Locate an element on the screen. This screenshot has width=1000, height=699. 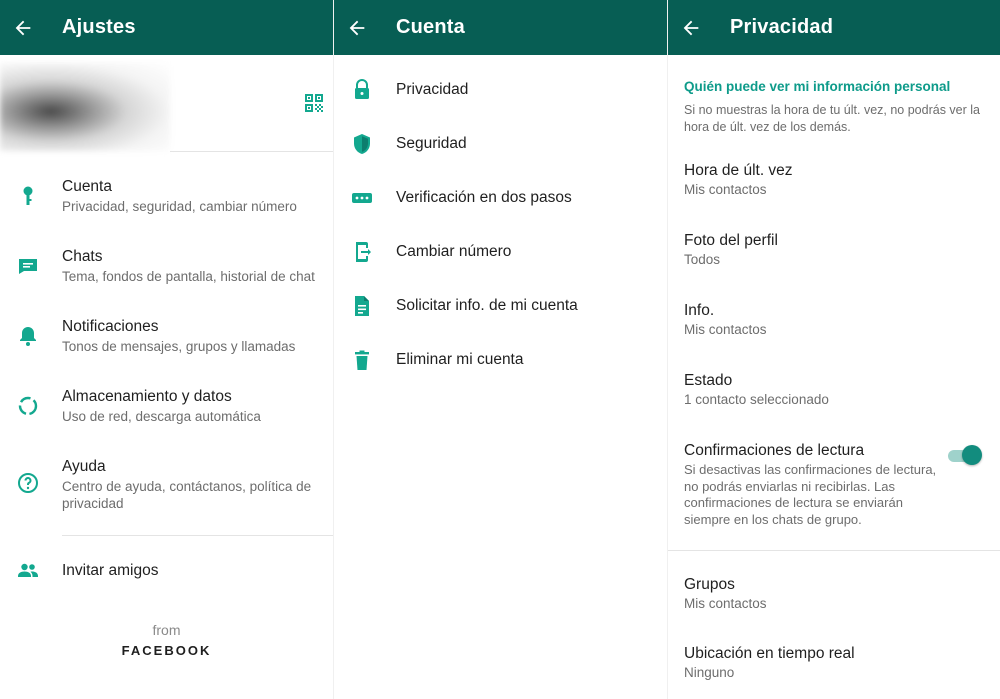
privacy-item-label: Foto del perfil is located at coordinates (731, 240).